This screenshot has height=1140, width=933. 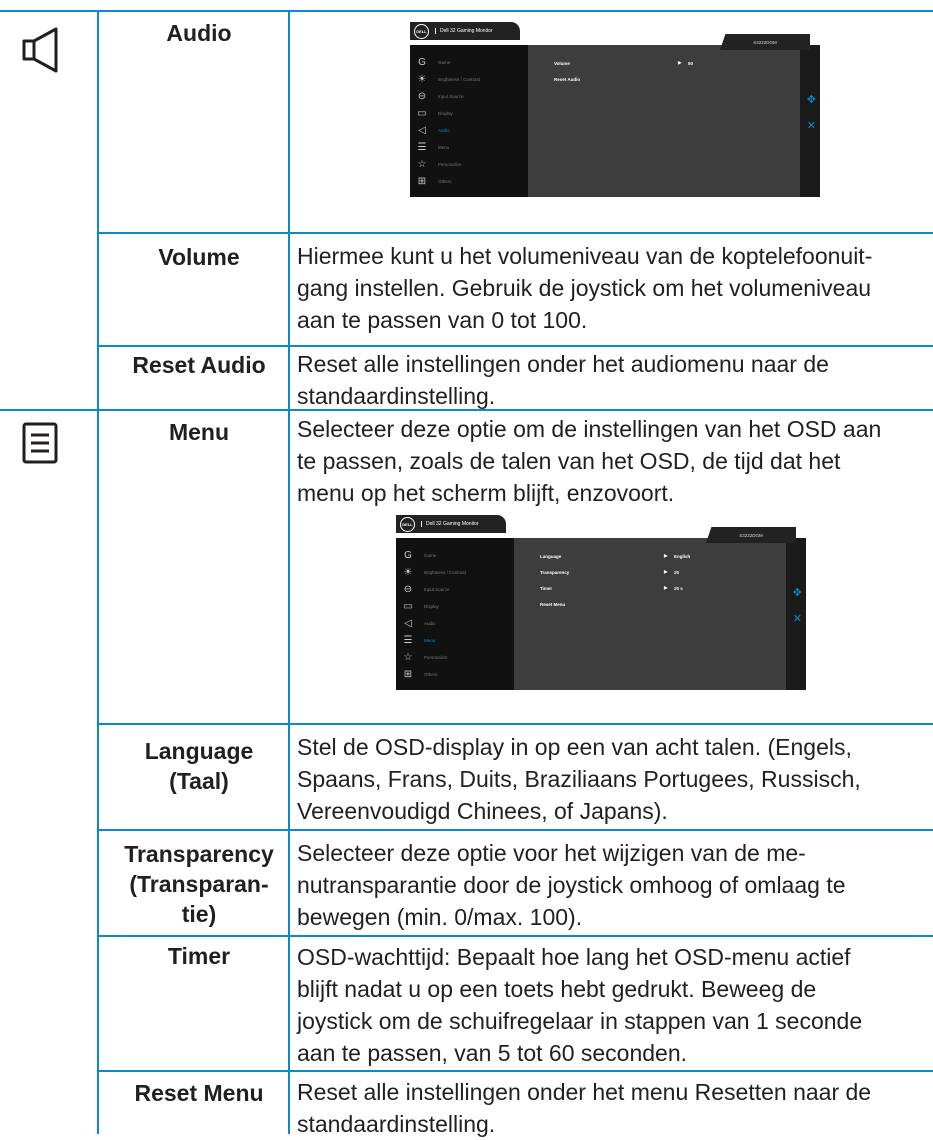 I want to click on osd-setting-value: 20 s, so click(x=678, y=588).